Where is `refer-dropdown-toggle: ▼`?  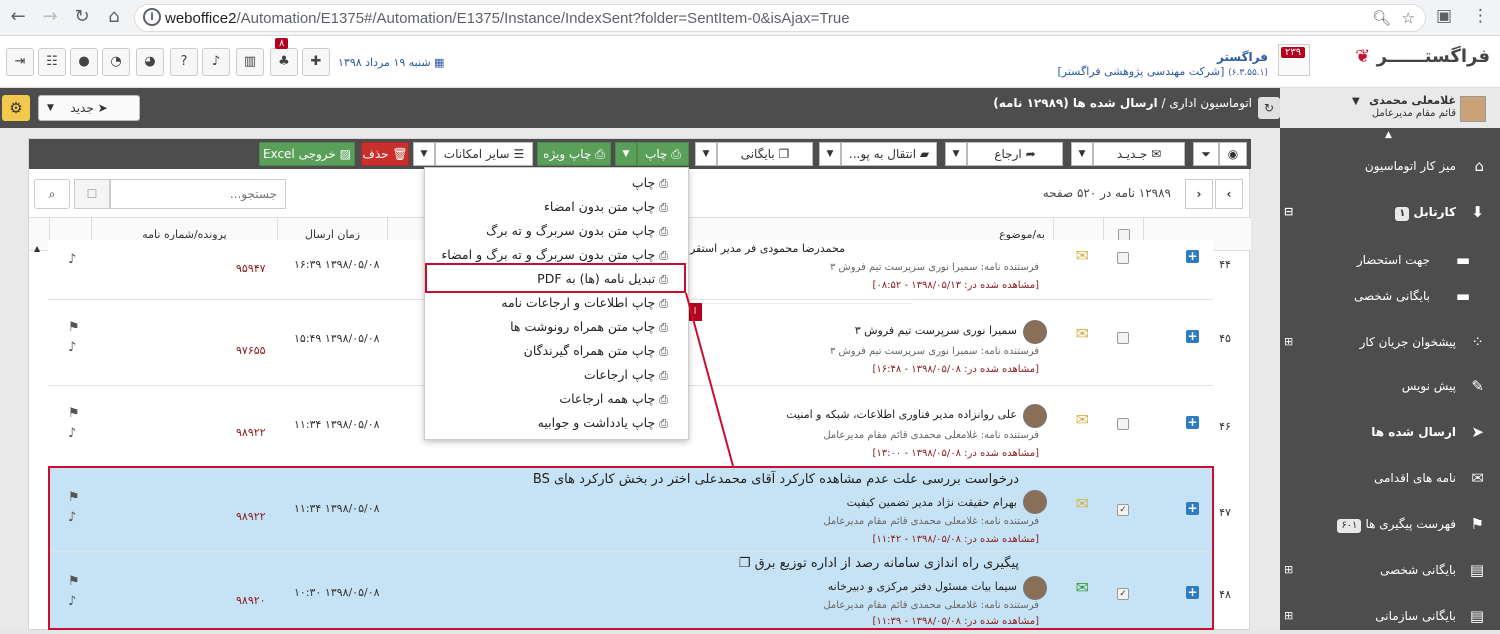
refer-dropdown-toggle: ▼ is located at coordinates (956, 154).